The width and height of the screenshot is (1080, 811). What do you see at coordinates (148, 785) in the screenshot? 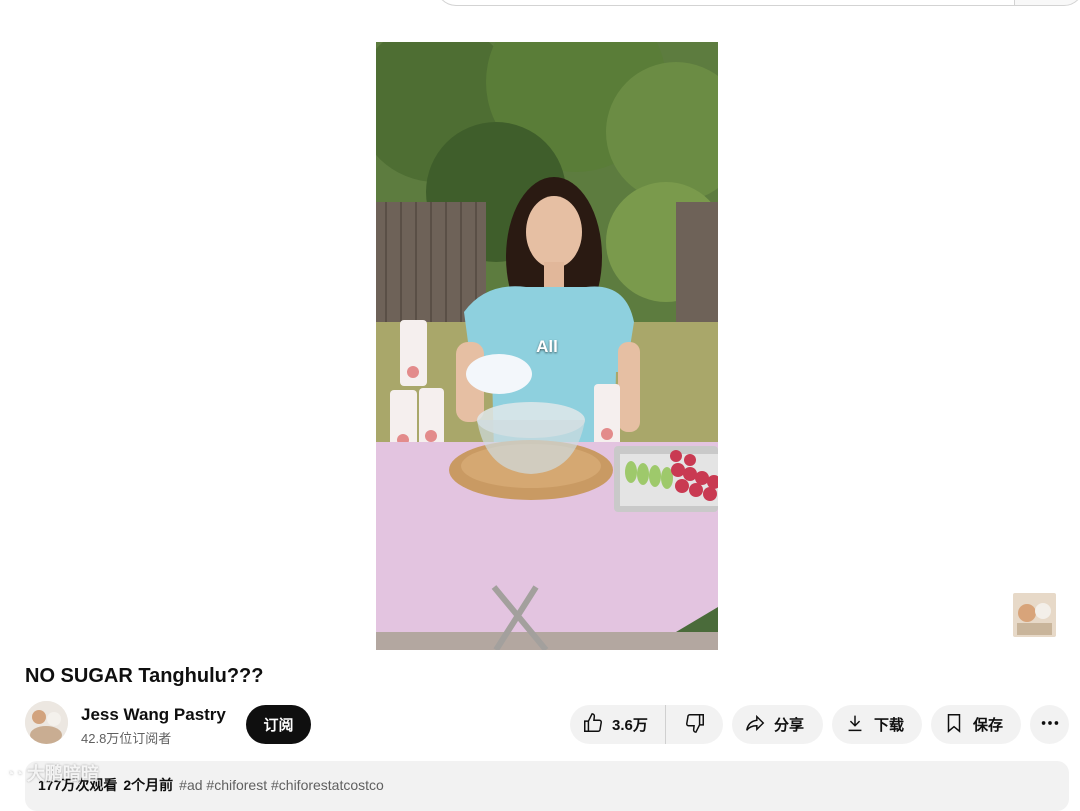
I see `upload-date: 2个月前` at bounding box center [148, 785].